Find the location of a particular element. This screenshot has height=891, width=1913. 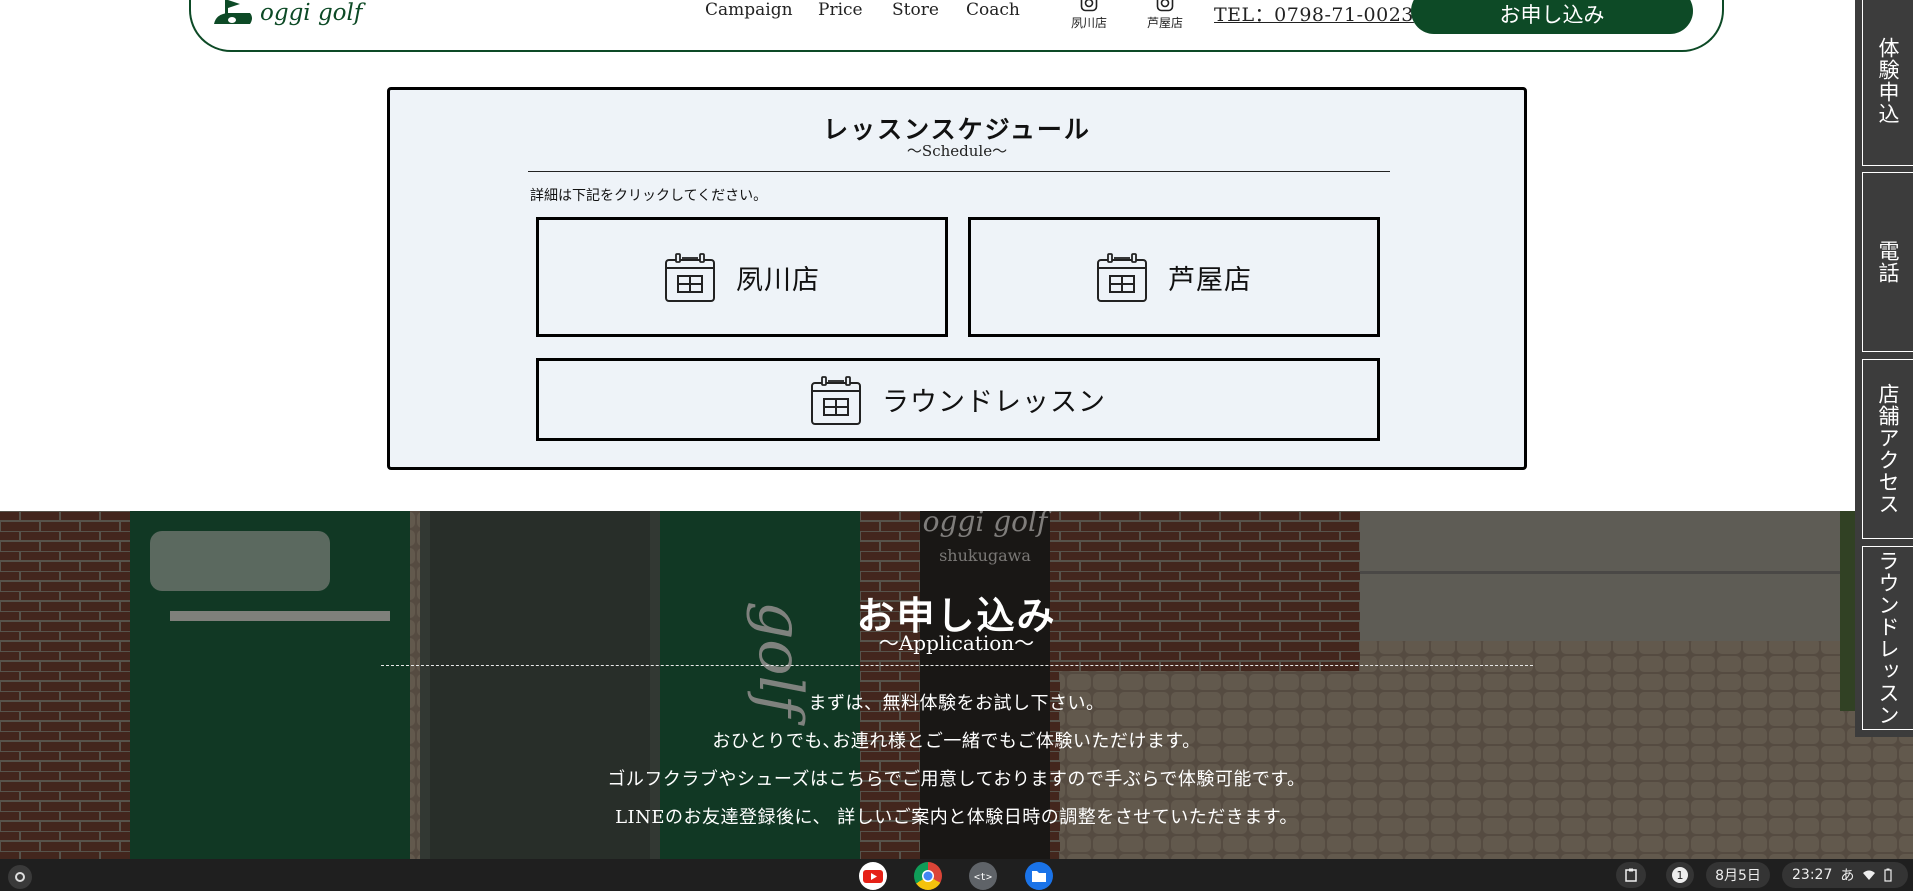

text-editor-icon: <t> is located at coordinates (983, 876).